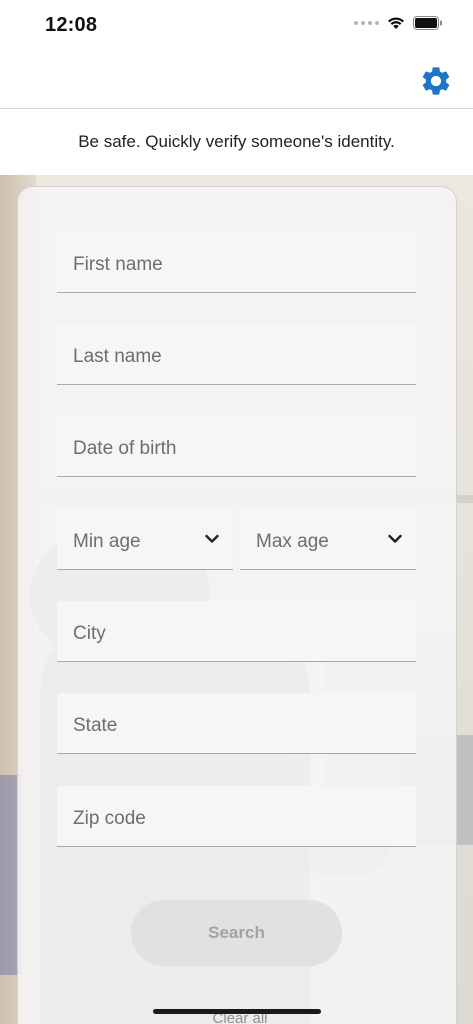 The width and height of the screenshot is (473, 1024). Describe the element at coordinates (236, 723) in the screenshot. I see `state-field: State` at that location.